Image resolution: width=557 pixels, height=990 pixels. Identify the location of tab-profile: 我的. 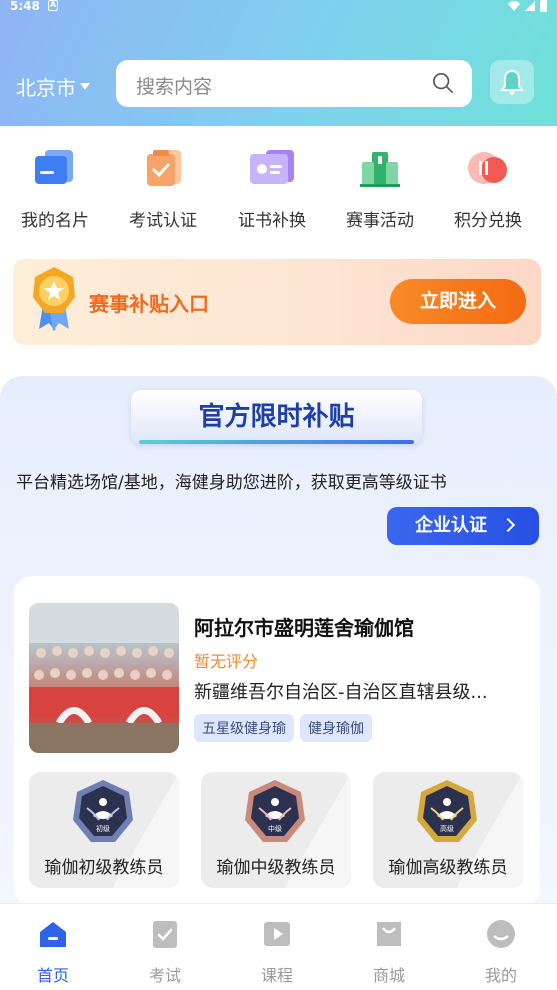
(501, 952).